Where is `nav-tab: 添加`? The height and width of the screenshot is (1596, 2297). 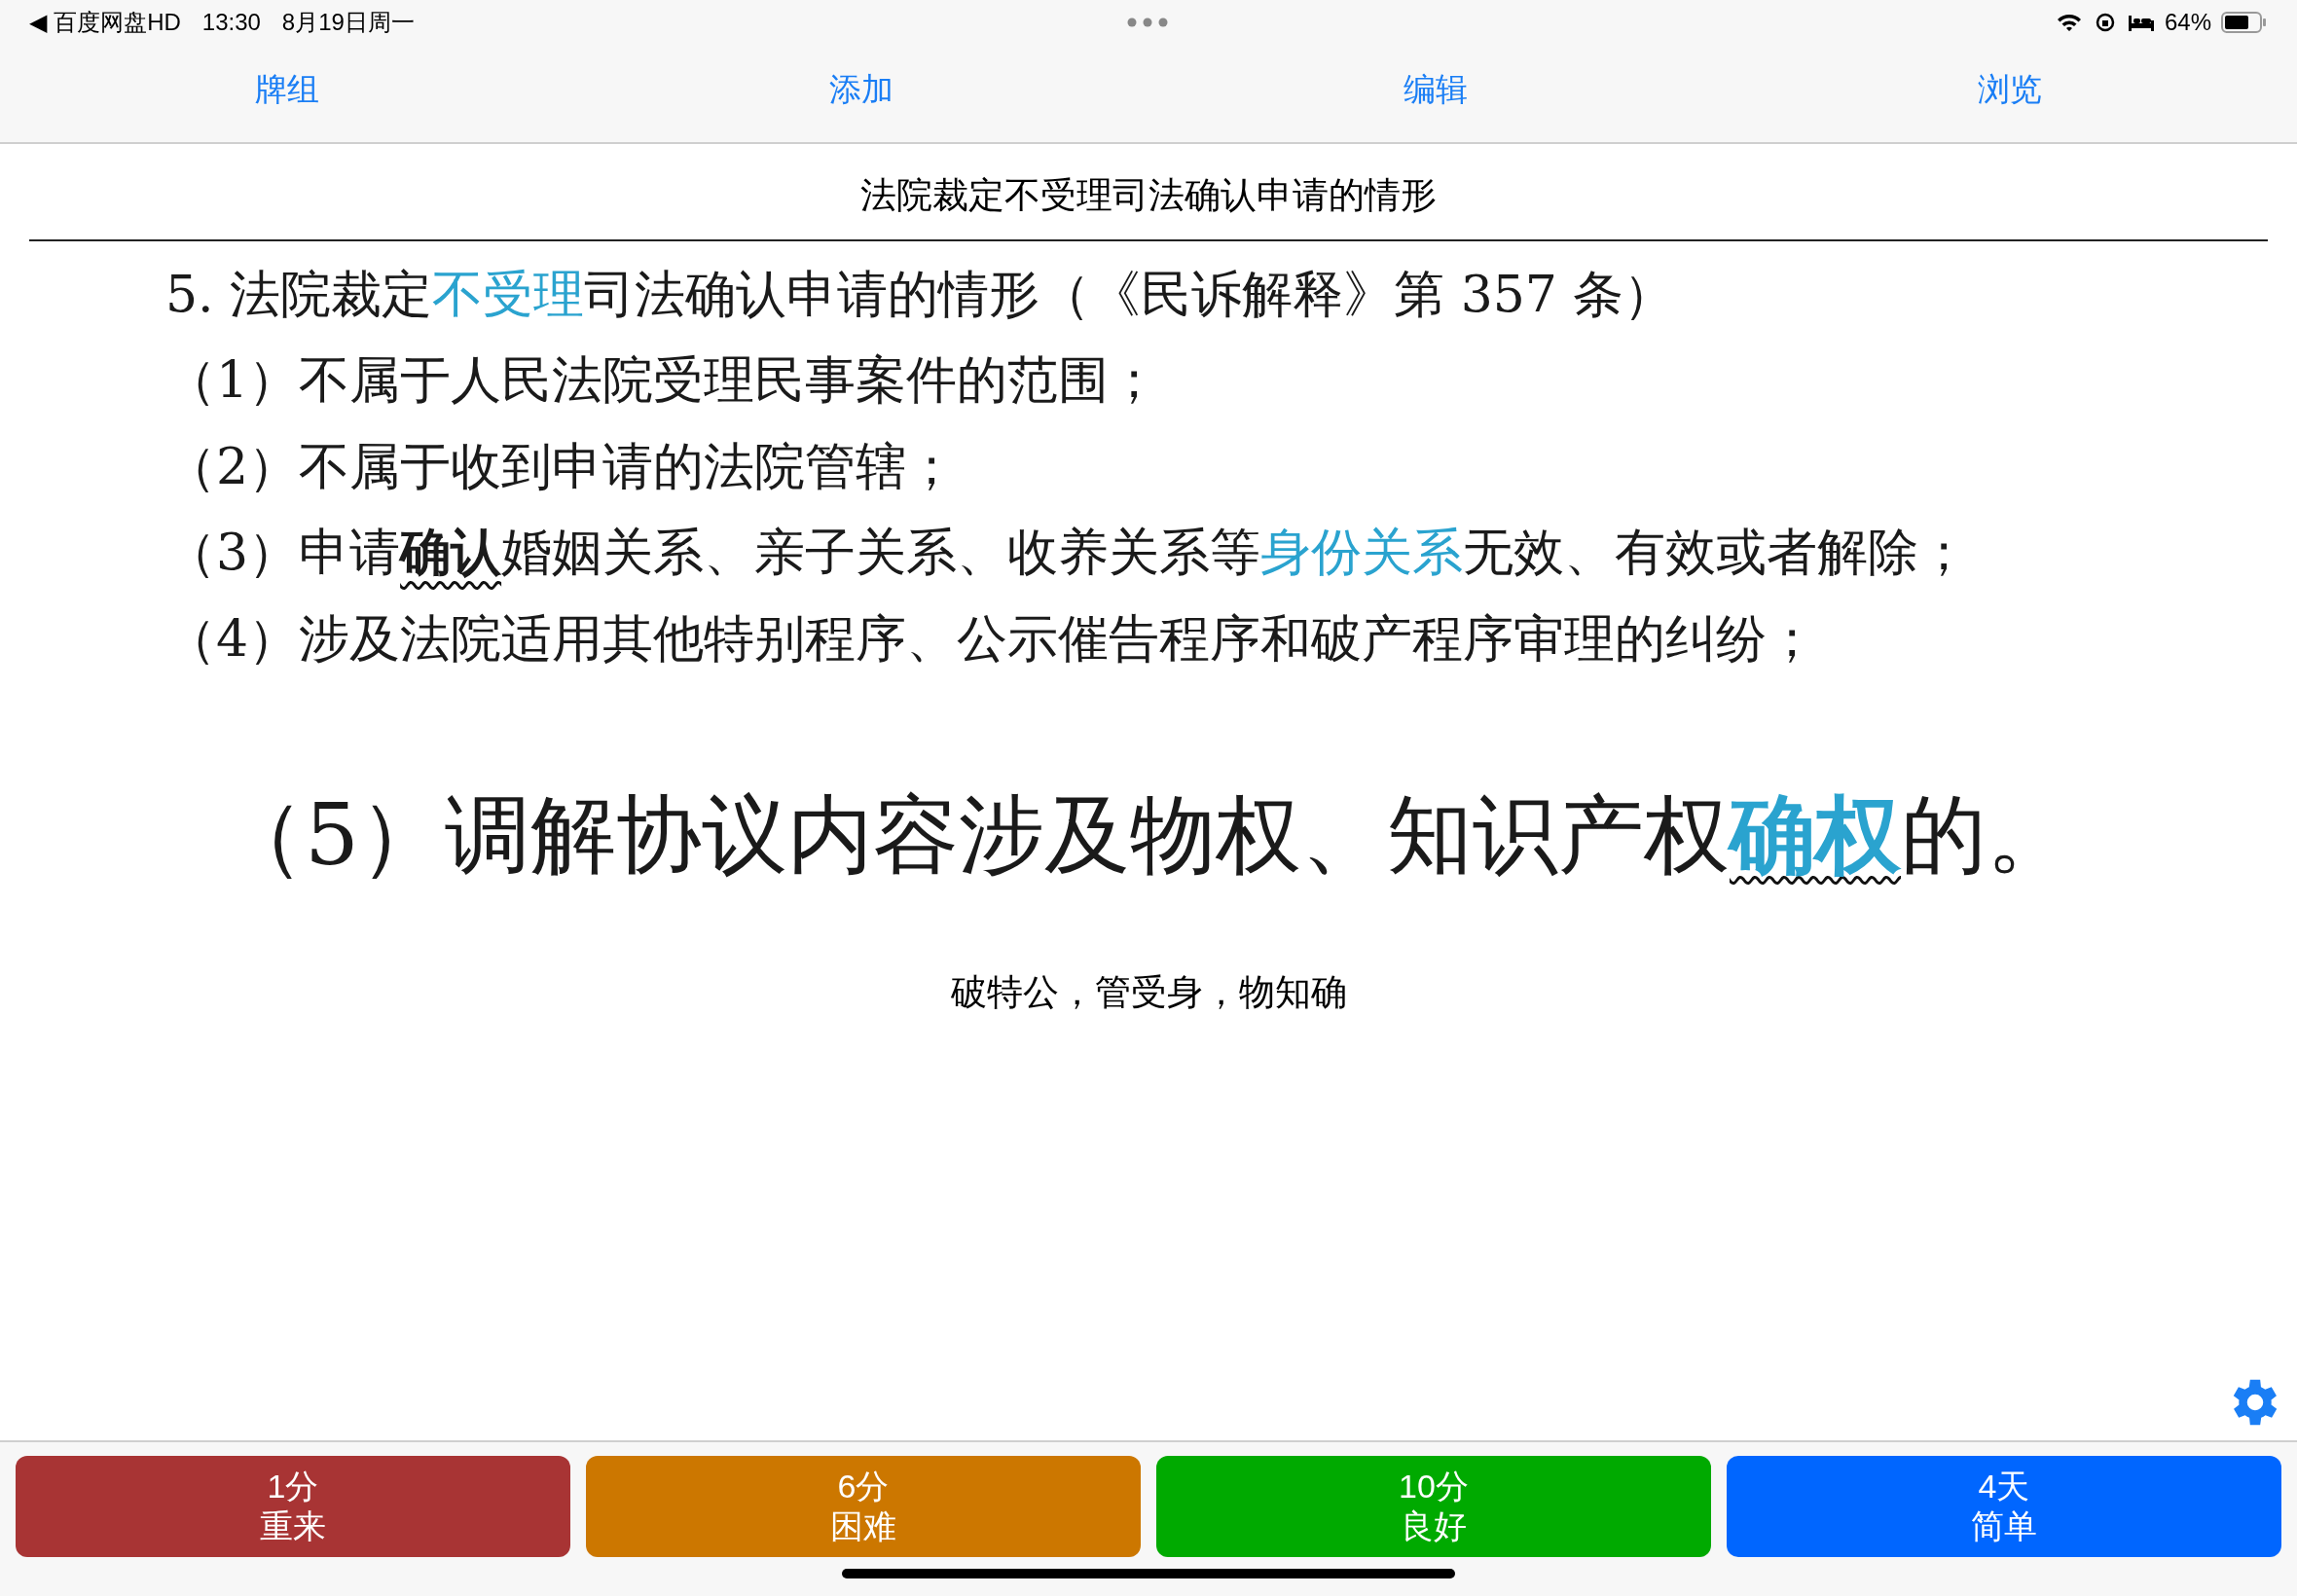
nav-tab: 添加 is located at coordinates (861, 89).